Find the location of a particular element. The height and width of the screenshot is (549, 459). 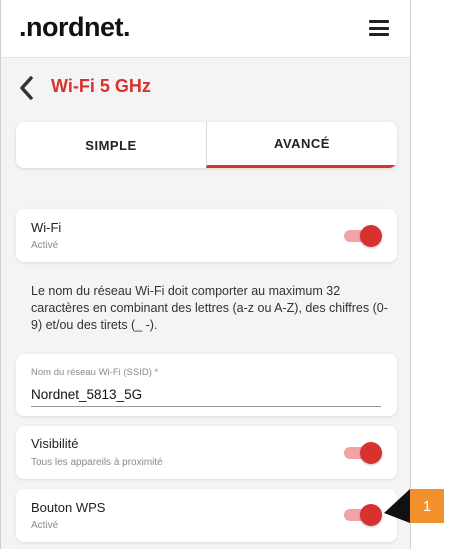

wifi-title: Wi-Fi is located at coordinates (46, 227).